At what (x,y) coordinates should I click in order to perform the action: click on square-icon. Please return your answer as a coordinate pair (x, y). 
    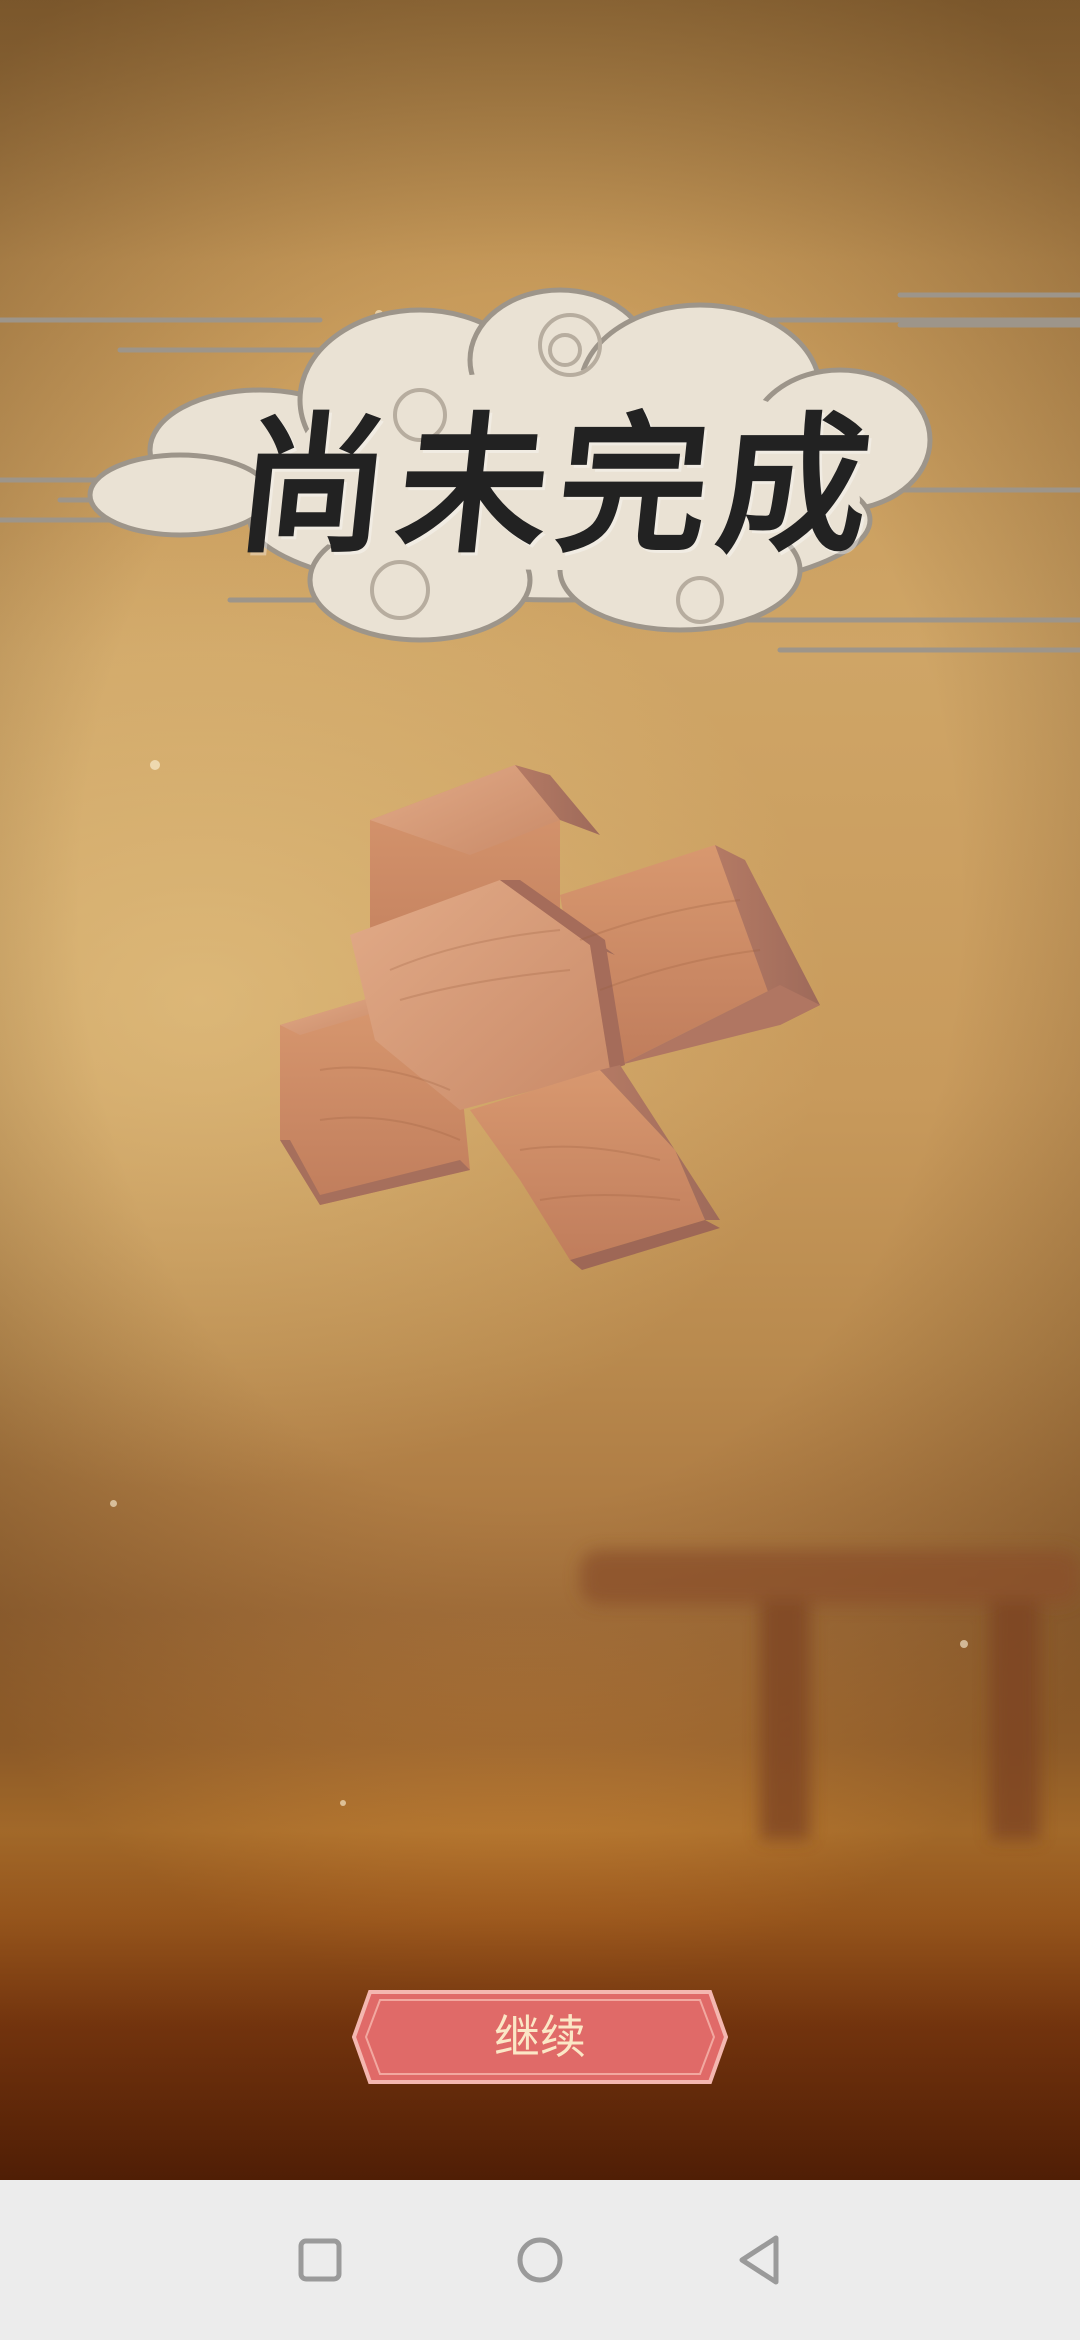
    Looking at the image, I should click on (320, 2260).